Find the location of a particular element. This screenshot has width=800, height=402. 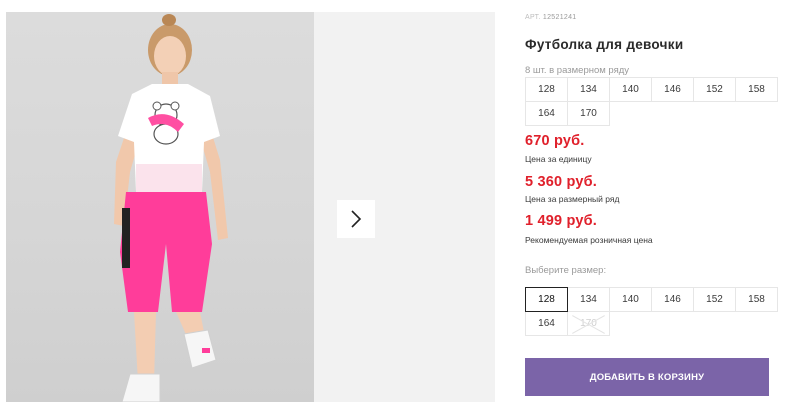

pack-size-note: 8 шт. в размерном ряду is located at coordinates (577, 70).